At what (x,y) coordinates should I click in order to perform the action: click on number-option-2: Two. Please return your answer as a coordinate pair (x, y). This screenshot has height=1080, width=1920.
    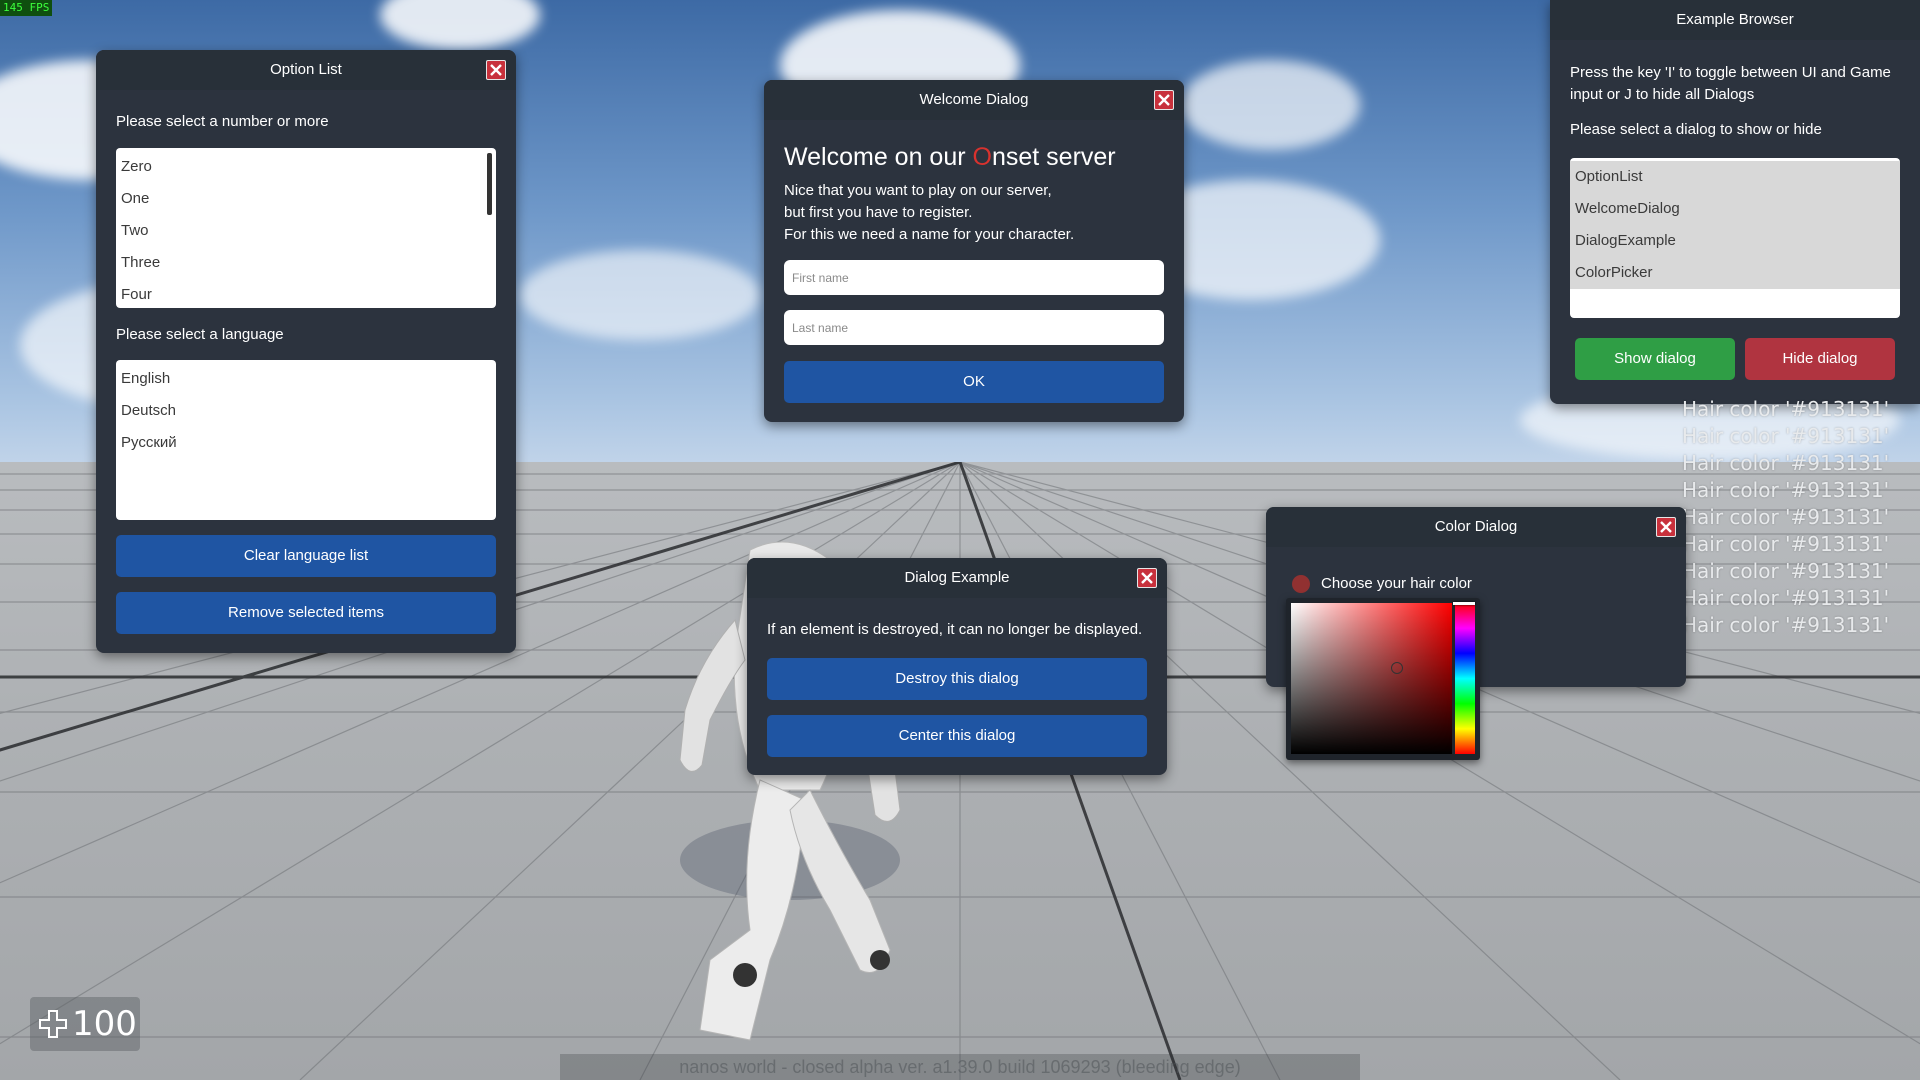
    Looking at the image, I should click on (306, 231).